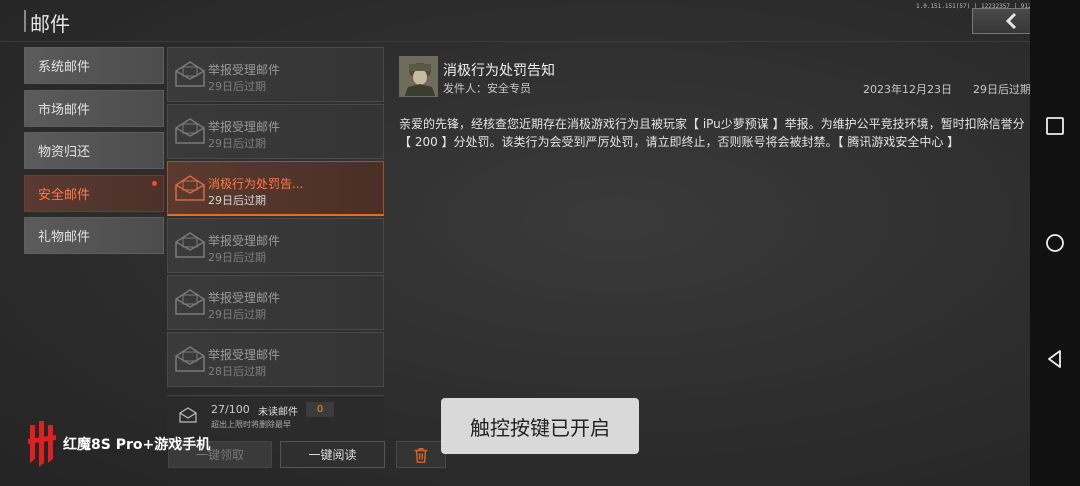 The width and height of the screenshot is (1080, 486). Describe the element at coordinates (94, 150) in the screenshot. I see `category-supply-return: 物资归还` at that location.